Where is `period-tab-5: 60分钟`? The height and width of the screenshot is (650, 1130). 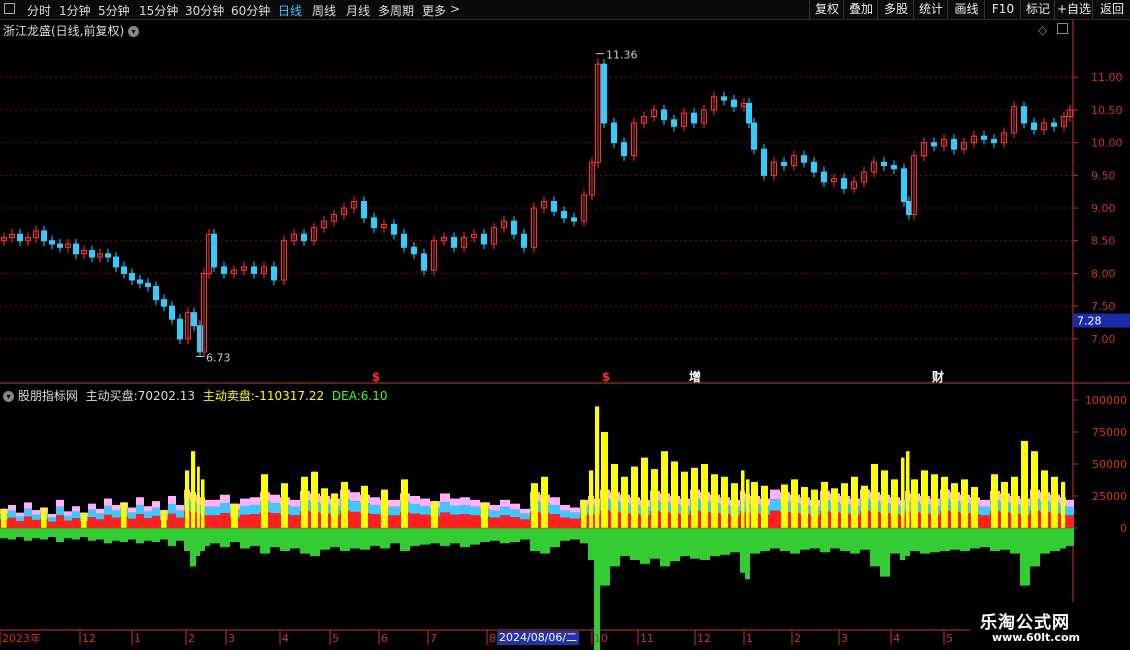
period-tab-5: 60分钟 is located at coordinates (250, 10).